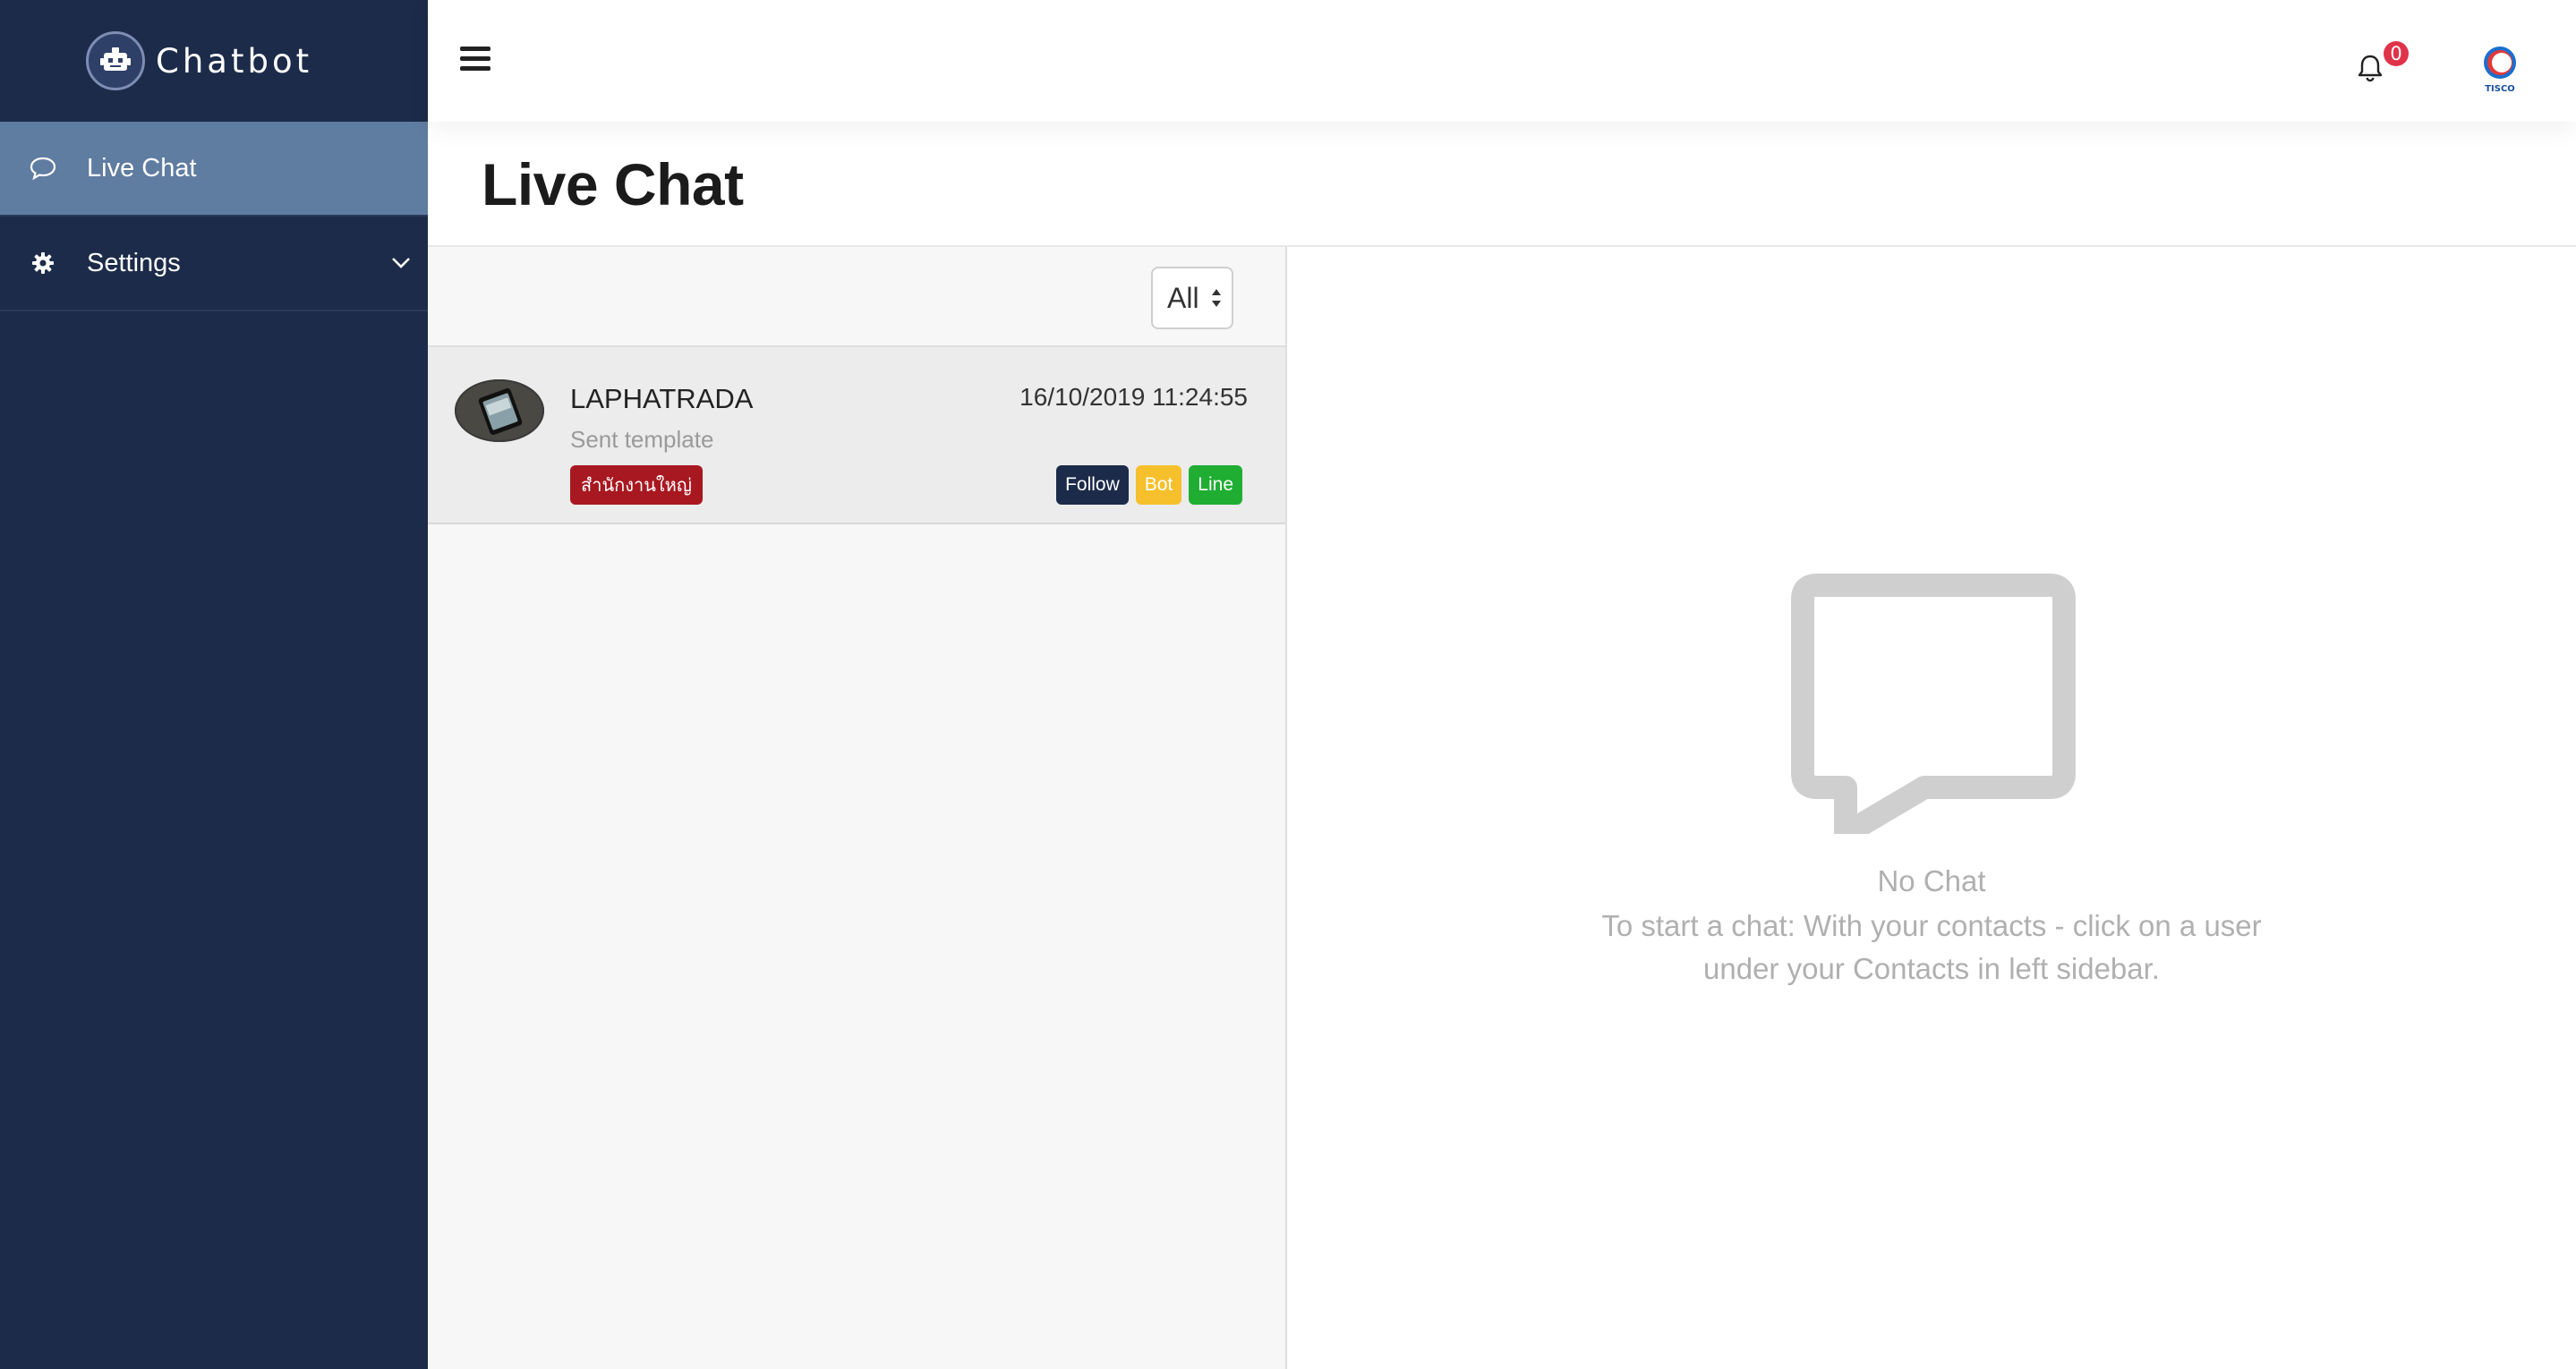  Describe the element at coordinates (1215, 485) in the screenshot. I see `tag-line: Line` at that location.